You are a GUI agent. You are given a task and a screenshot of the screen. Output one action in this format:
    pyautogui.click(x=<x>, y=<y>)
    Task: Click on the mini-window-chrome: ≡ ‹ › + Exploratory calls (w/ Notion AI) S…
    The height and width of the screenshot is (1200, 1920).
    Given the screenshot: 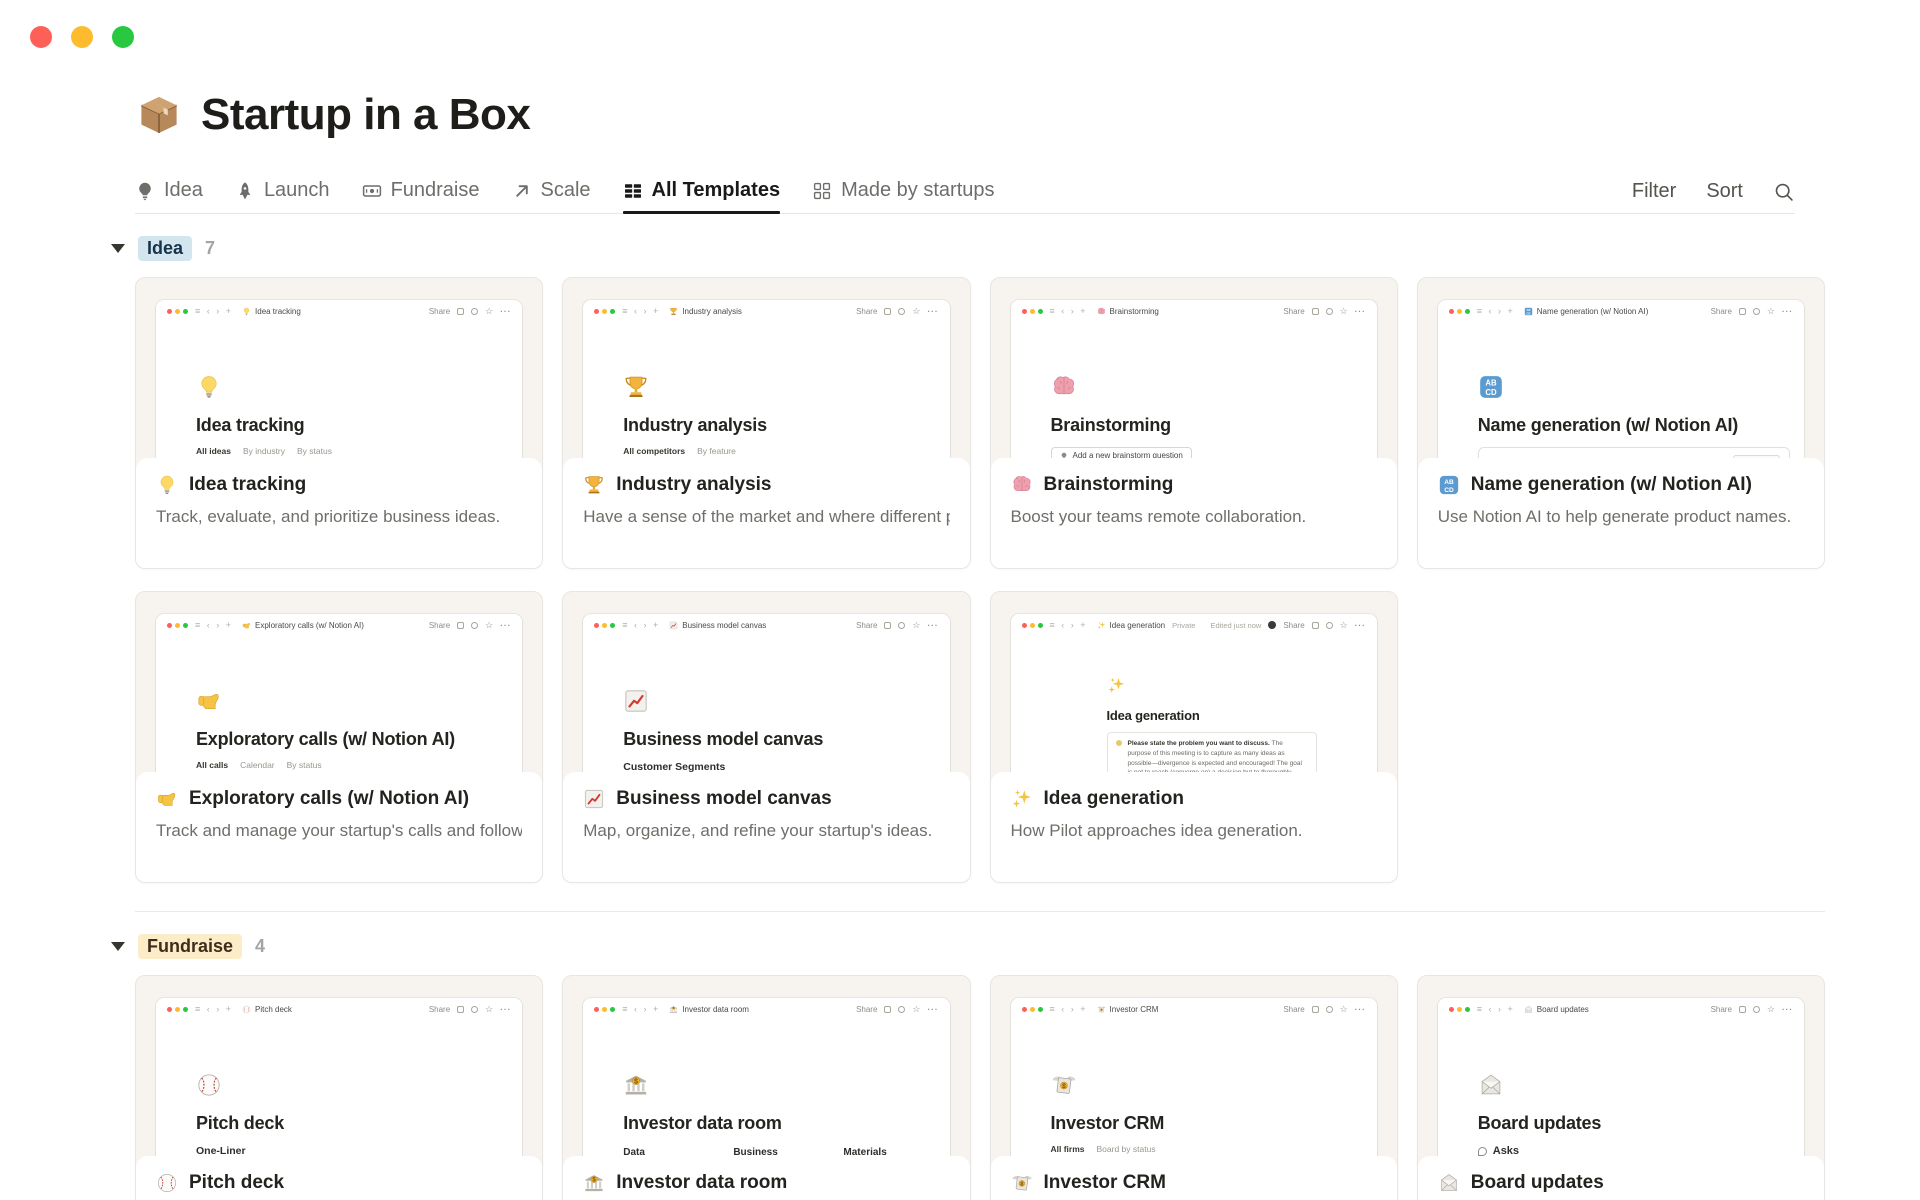 What is the action you would take?
    pyautogui.click(x=339, y=625)
    